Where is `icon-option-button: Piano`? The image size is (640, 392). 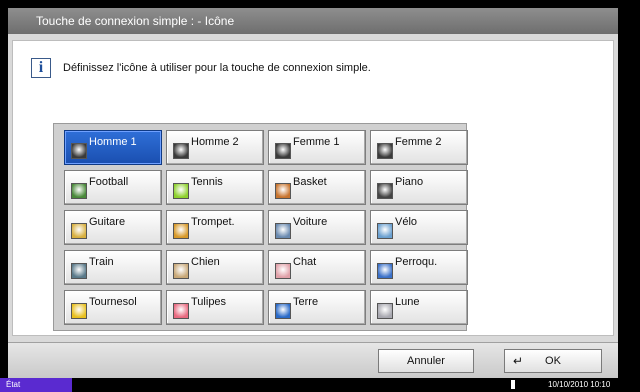 icon-option-button: Piano is located at coordinates (419, 187).